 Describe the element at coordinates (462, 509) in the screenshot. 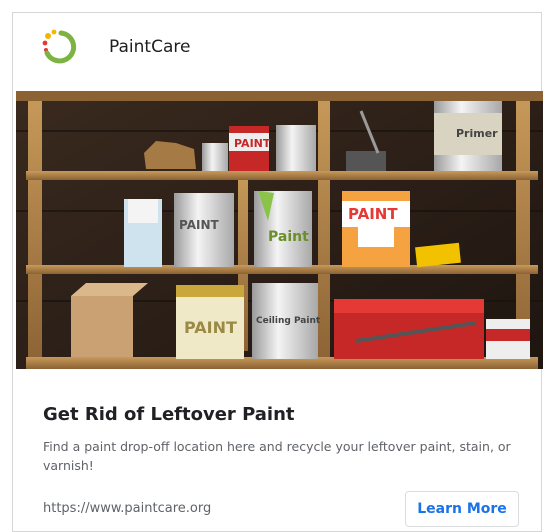

I see `learn-more-button: Learn More` at that location.